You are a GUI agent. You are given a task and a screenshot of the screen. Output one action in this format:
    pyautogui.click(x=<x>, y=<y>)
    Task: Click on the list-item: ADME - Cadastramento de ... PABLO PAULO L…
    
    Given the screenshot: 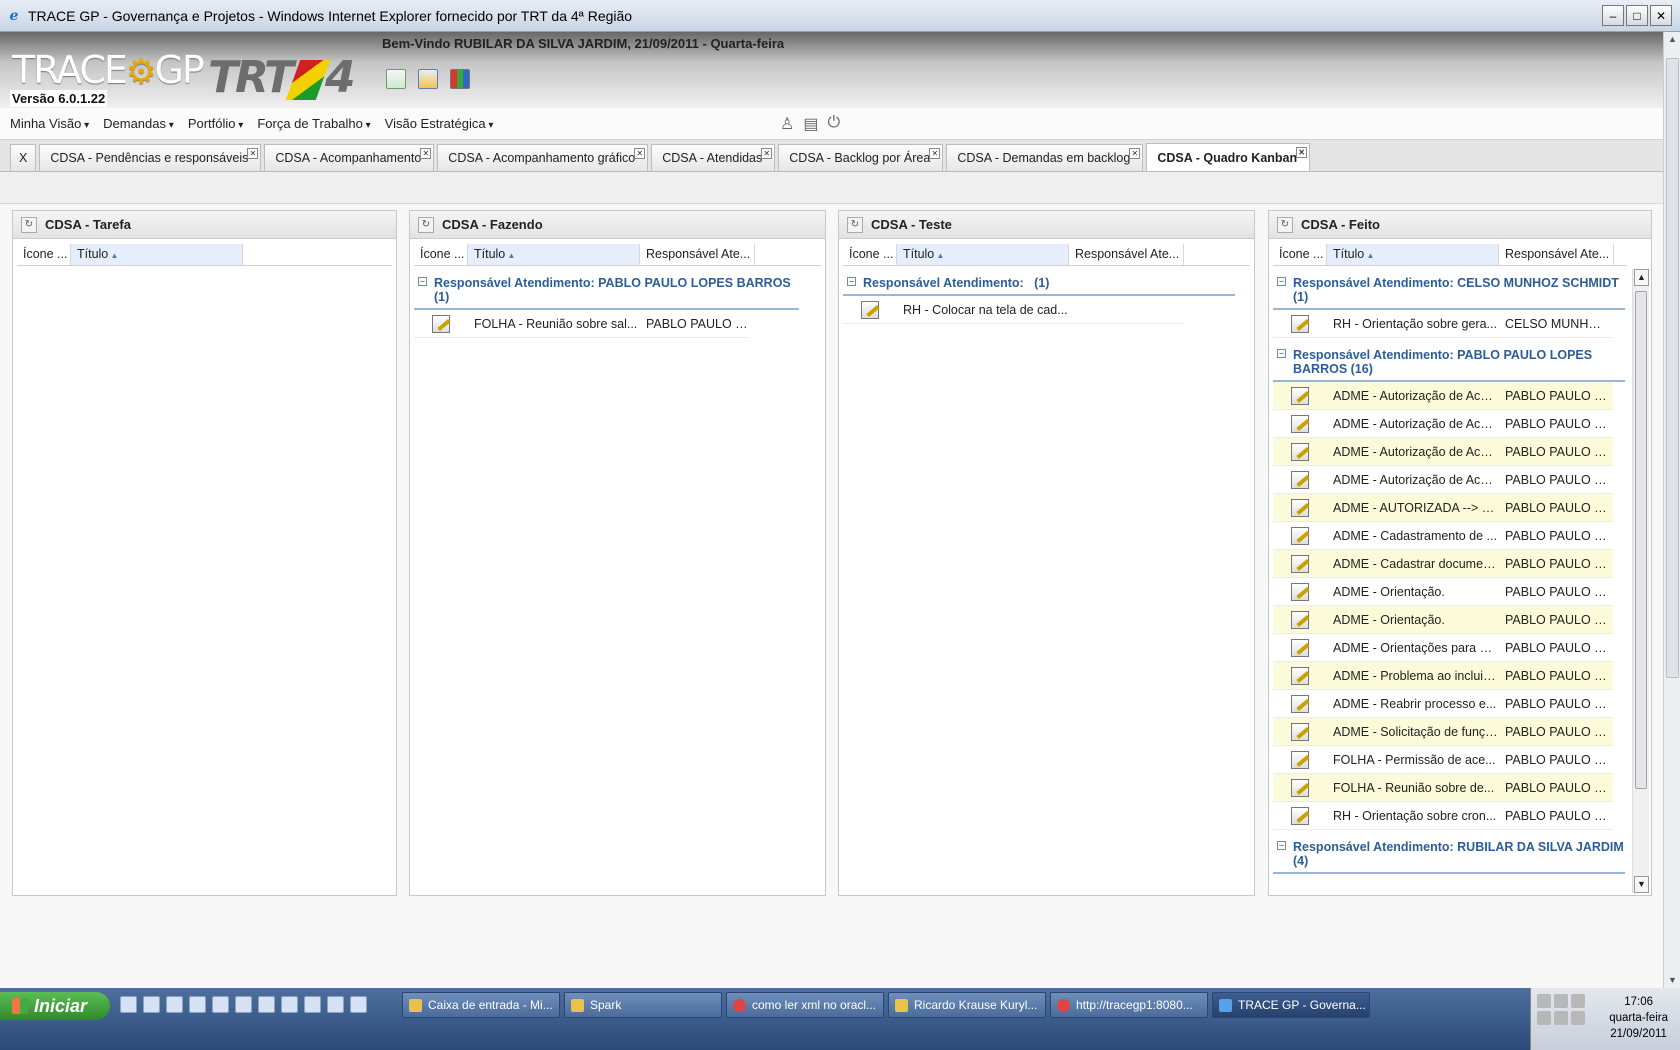 What is the action you would take?
    pyautogui.click(x=1443, y=536)
    